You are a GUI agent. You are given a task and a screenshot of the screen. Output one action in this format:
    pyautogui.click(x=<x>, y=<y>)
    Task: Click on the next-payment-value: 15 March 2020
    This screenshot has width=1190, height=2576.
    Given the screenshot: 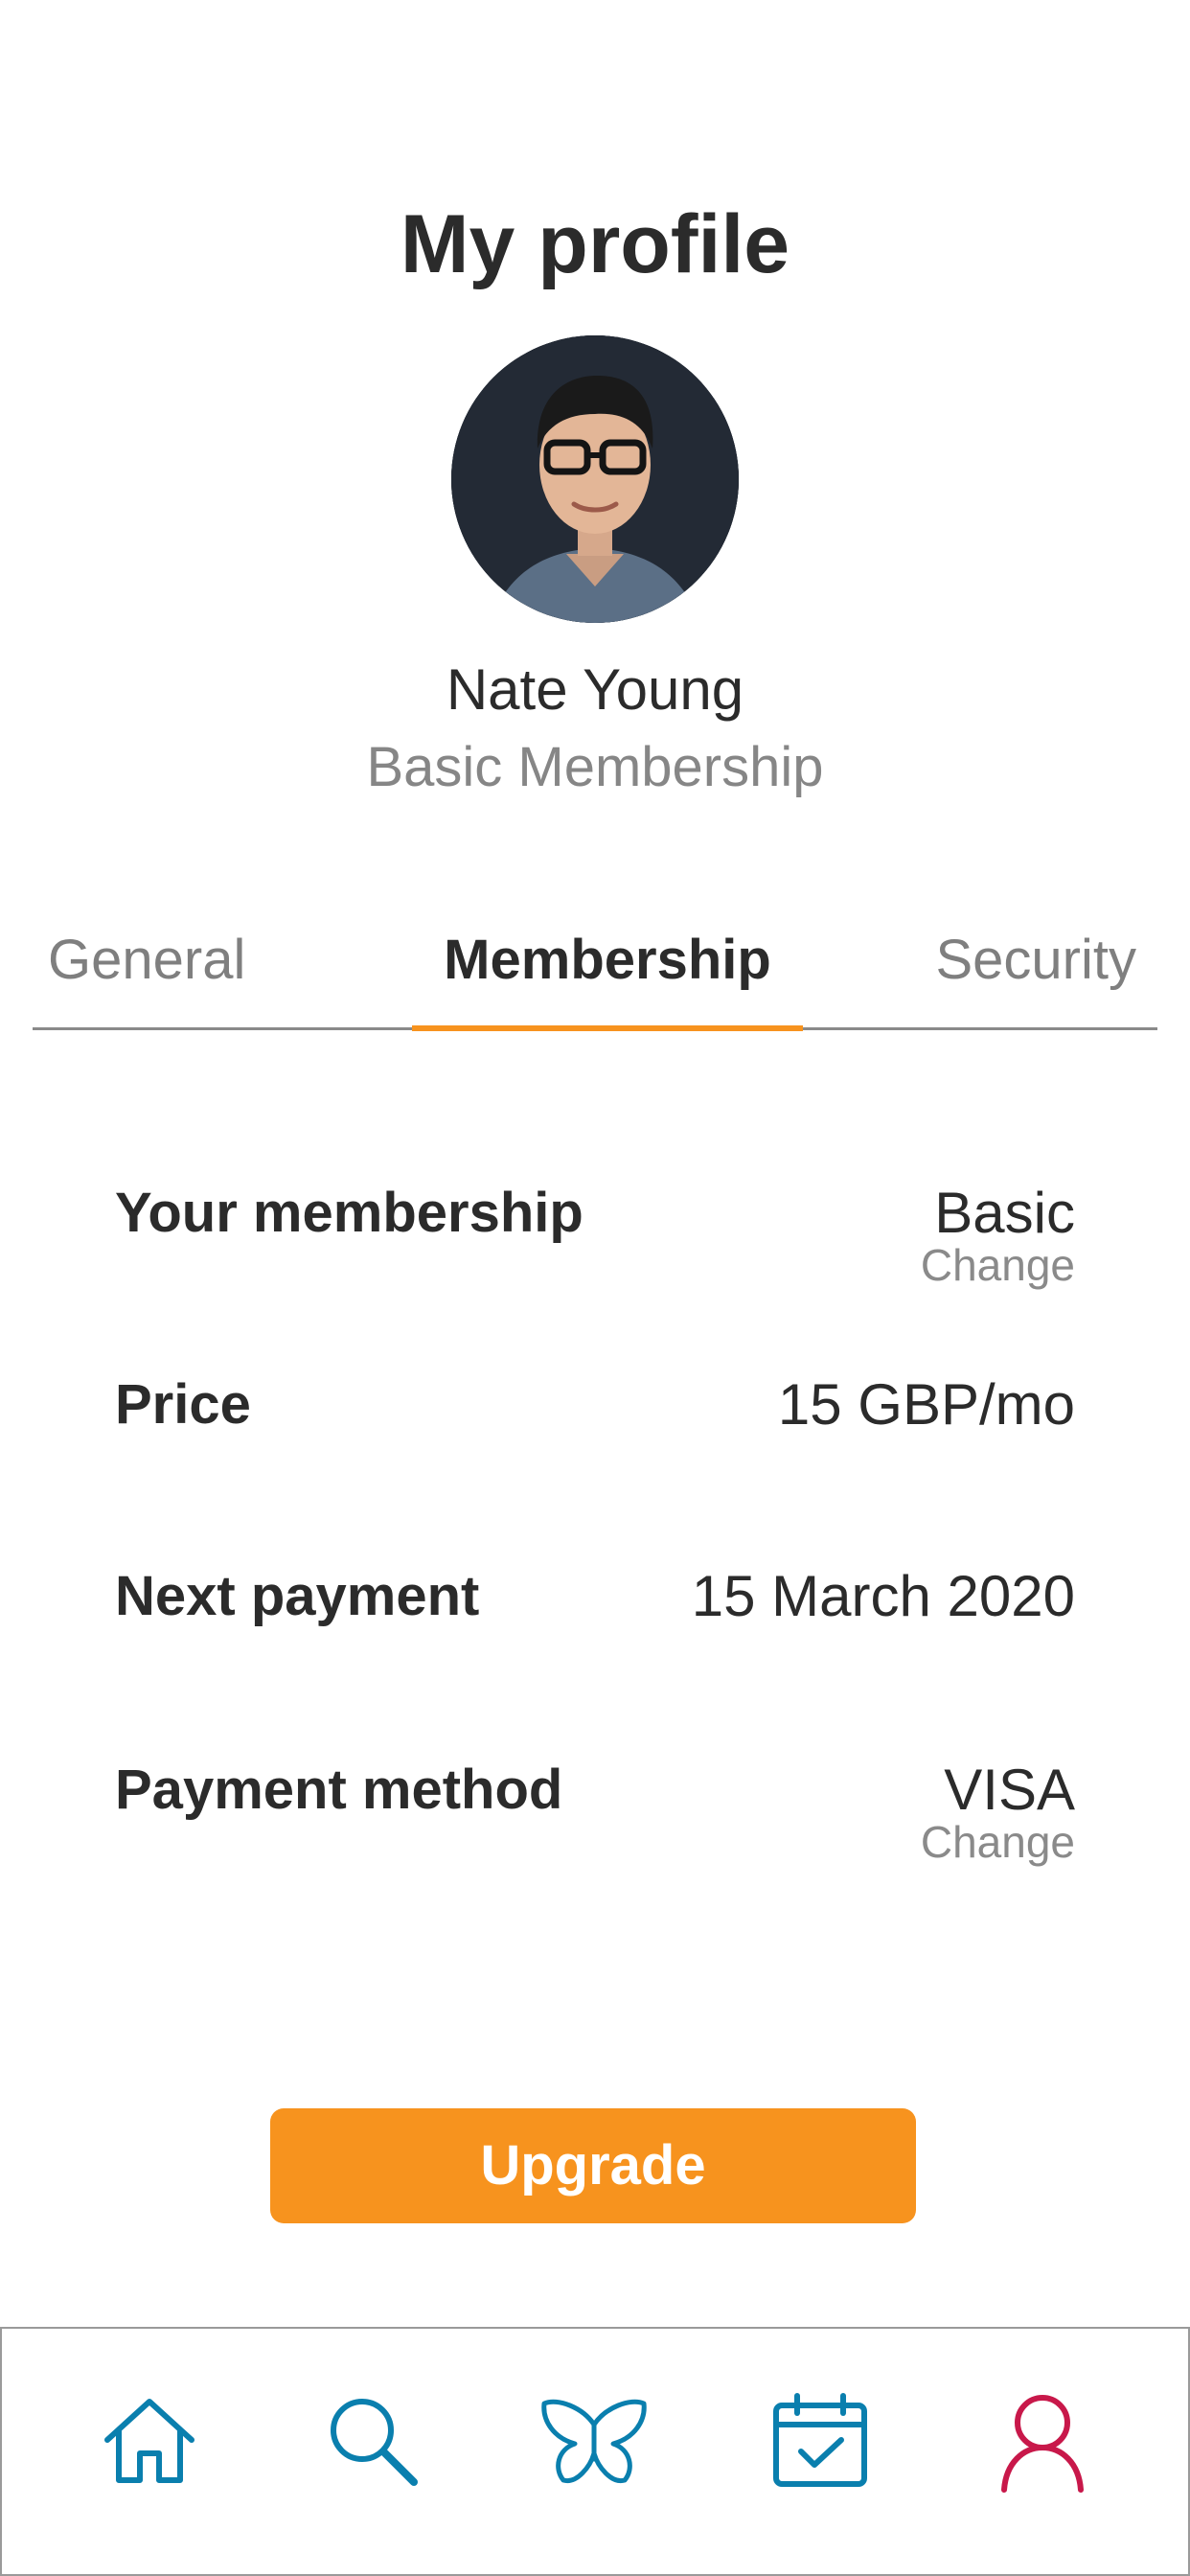 What is the action you would take?
    pyautogui.click(x=883, y=1596)
    